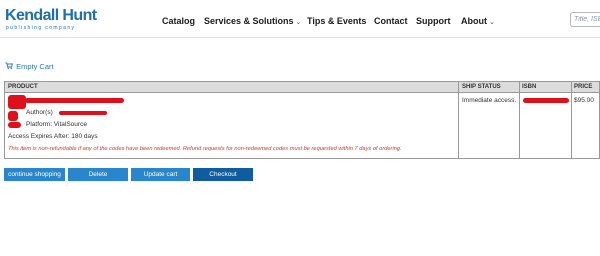 The image size is (600, 256). What do you see at coordinates (300, 37) in the screenshot?
I see `header-divider` at bounding box center [300, 37].